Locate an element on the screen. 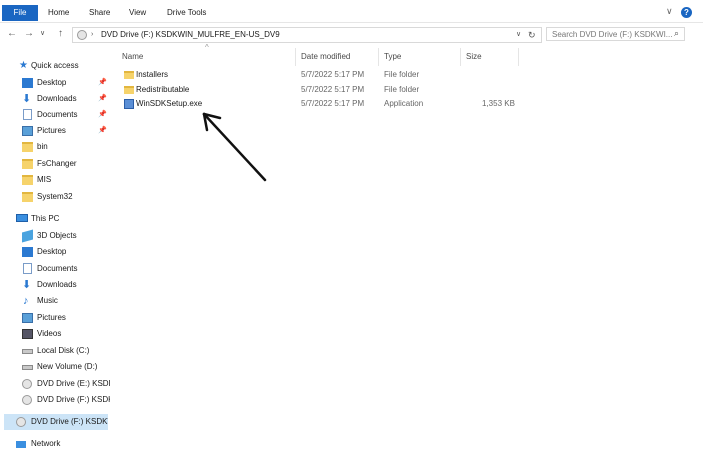 The image size is (703, 459). videos-icon is located at coordinates (27, 334).